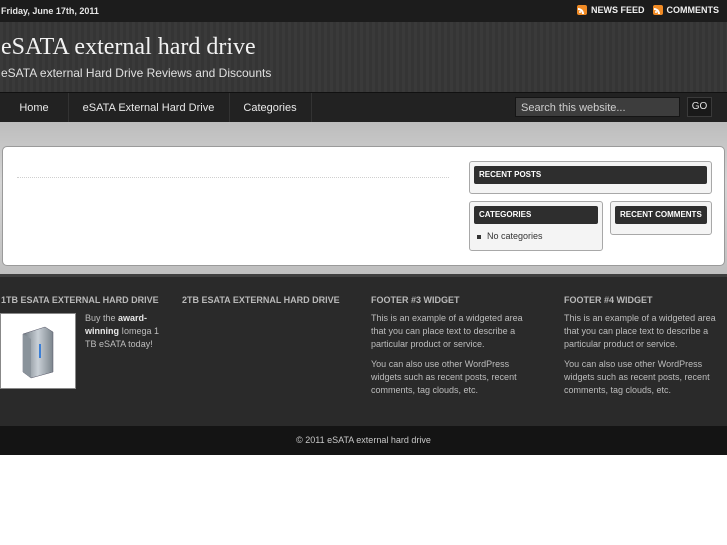 The image size is (727, 545). I want to click on footer-widget-4-title: FOOTER #4 WIDGET, so click(608, 300).